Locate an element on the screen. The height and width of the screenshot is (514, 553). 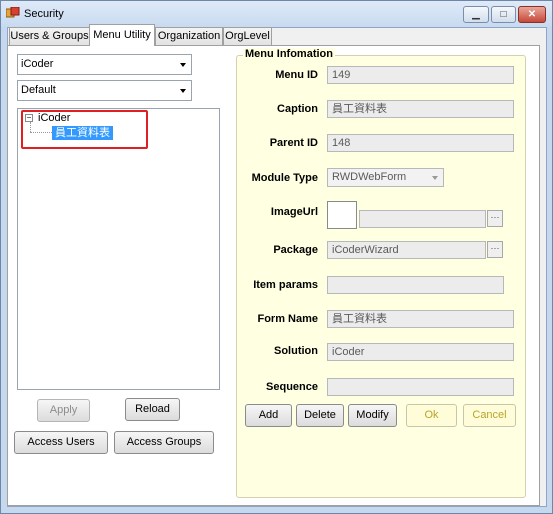
parent-id-field: 148 is located at coordinates (420, 143).